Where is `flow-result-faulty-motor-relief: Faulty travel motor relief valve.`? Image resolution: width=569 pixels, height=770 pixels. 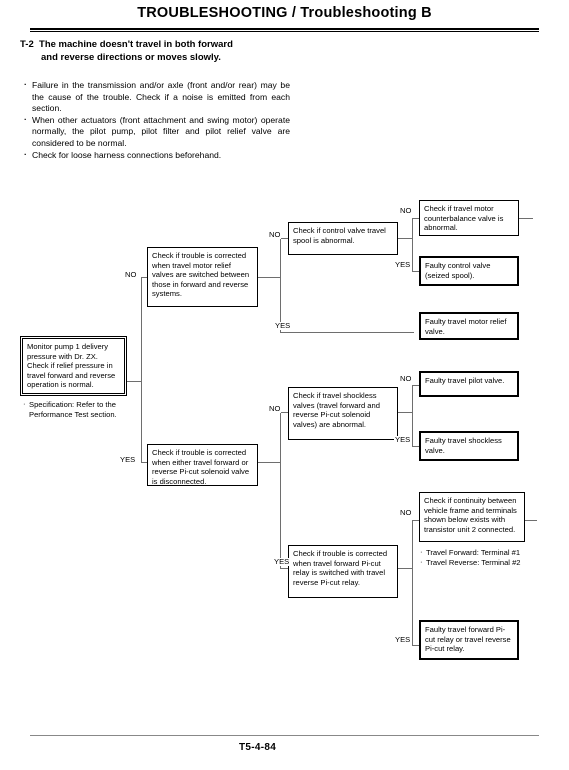
flow-result-faulty-motor-relief: Faulty travel motor relief valve. is located at coordinates (469, 326).